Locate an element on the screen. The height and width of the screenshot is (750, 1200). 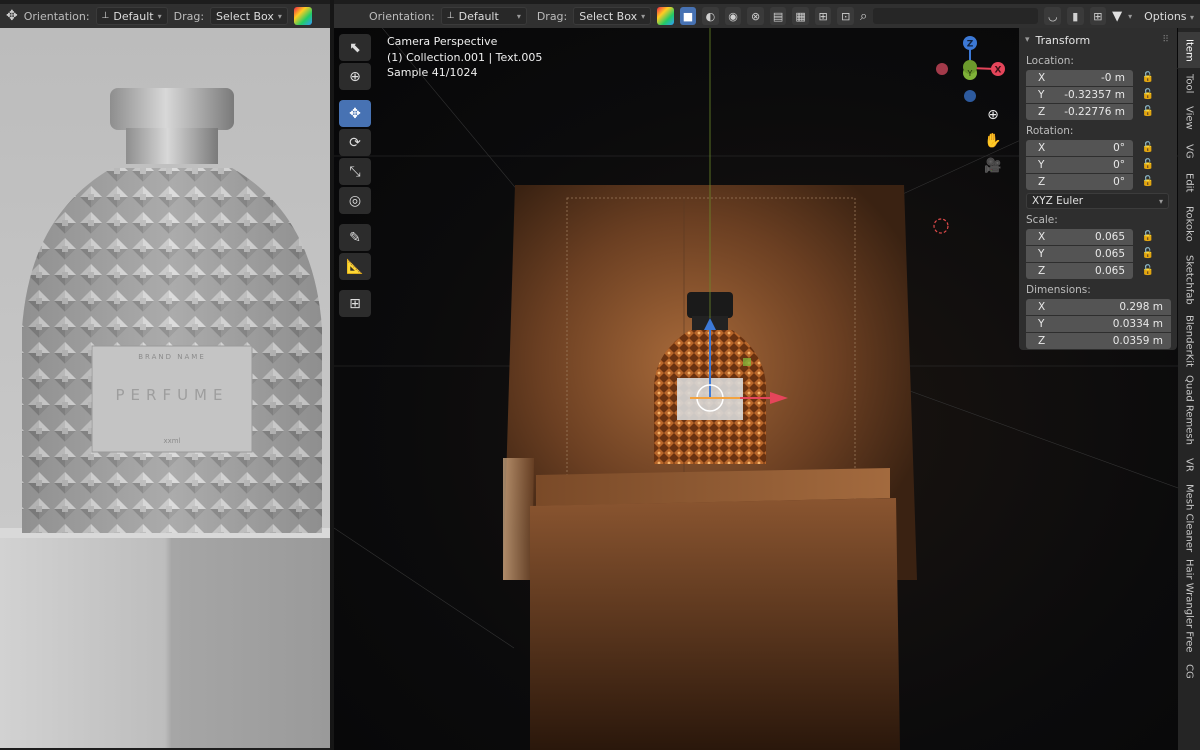
location-y-row: Y -0.32357 m 🔓 is located at coordinates (1098, 94).